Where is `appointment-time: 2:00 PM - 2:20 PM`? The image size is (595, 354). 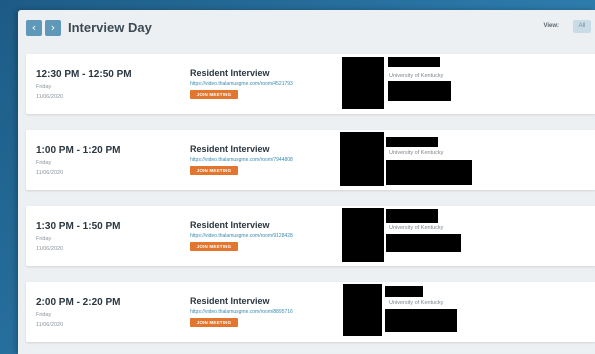 appointment-time: 2:00 PM - 2:20 PM is located at coordinates (78, 302).